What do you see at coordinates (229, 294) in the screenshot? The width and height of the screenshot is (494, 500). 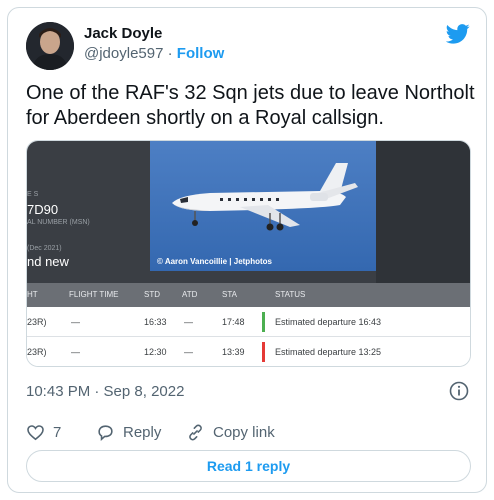 I see `column-header: STA` at bounding box center [229, 294].